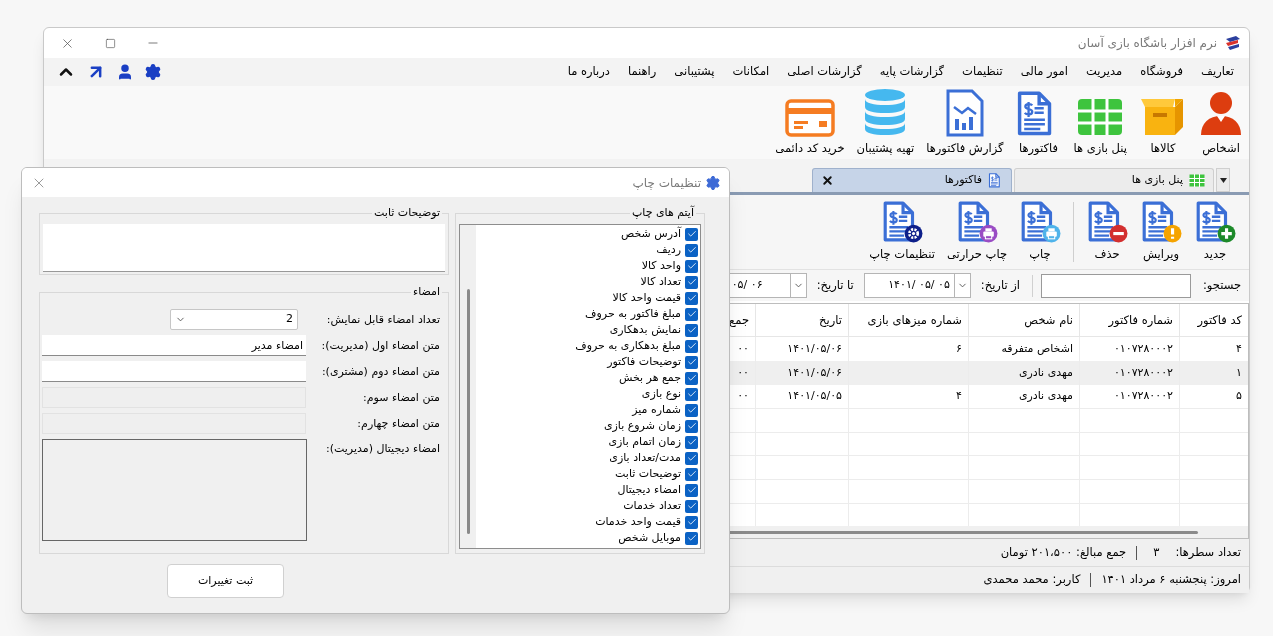  I want to click on field-label: متن امضاء چهارم:, so click(398, 424).